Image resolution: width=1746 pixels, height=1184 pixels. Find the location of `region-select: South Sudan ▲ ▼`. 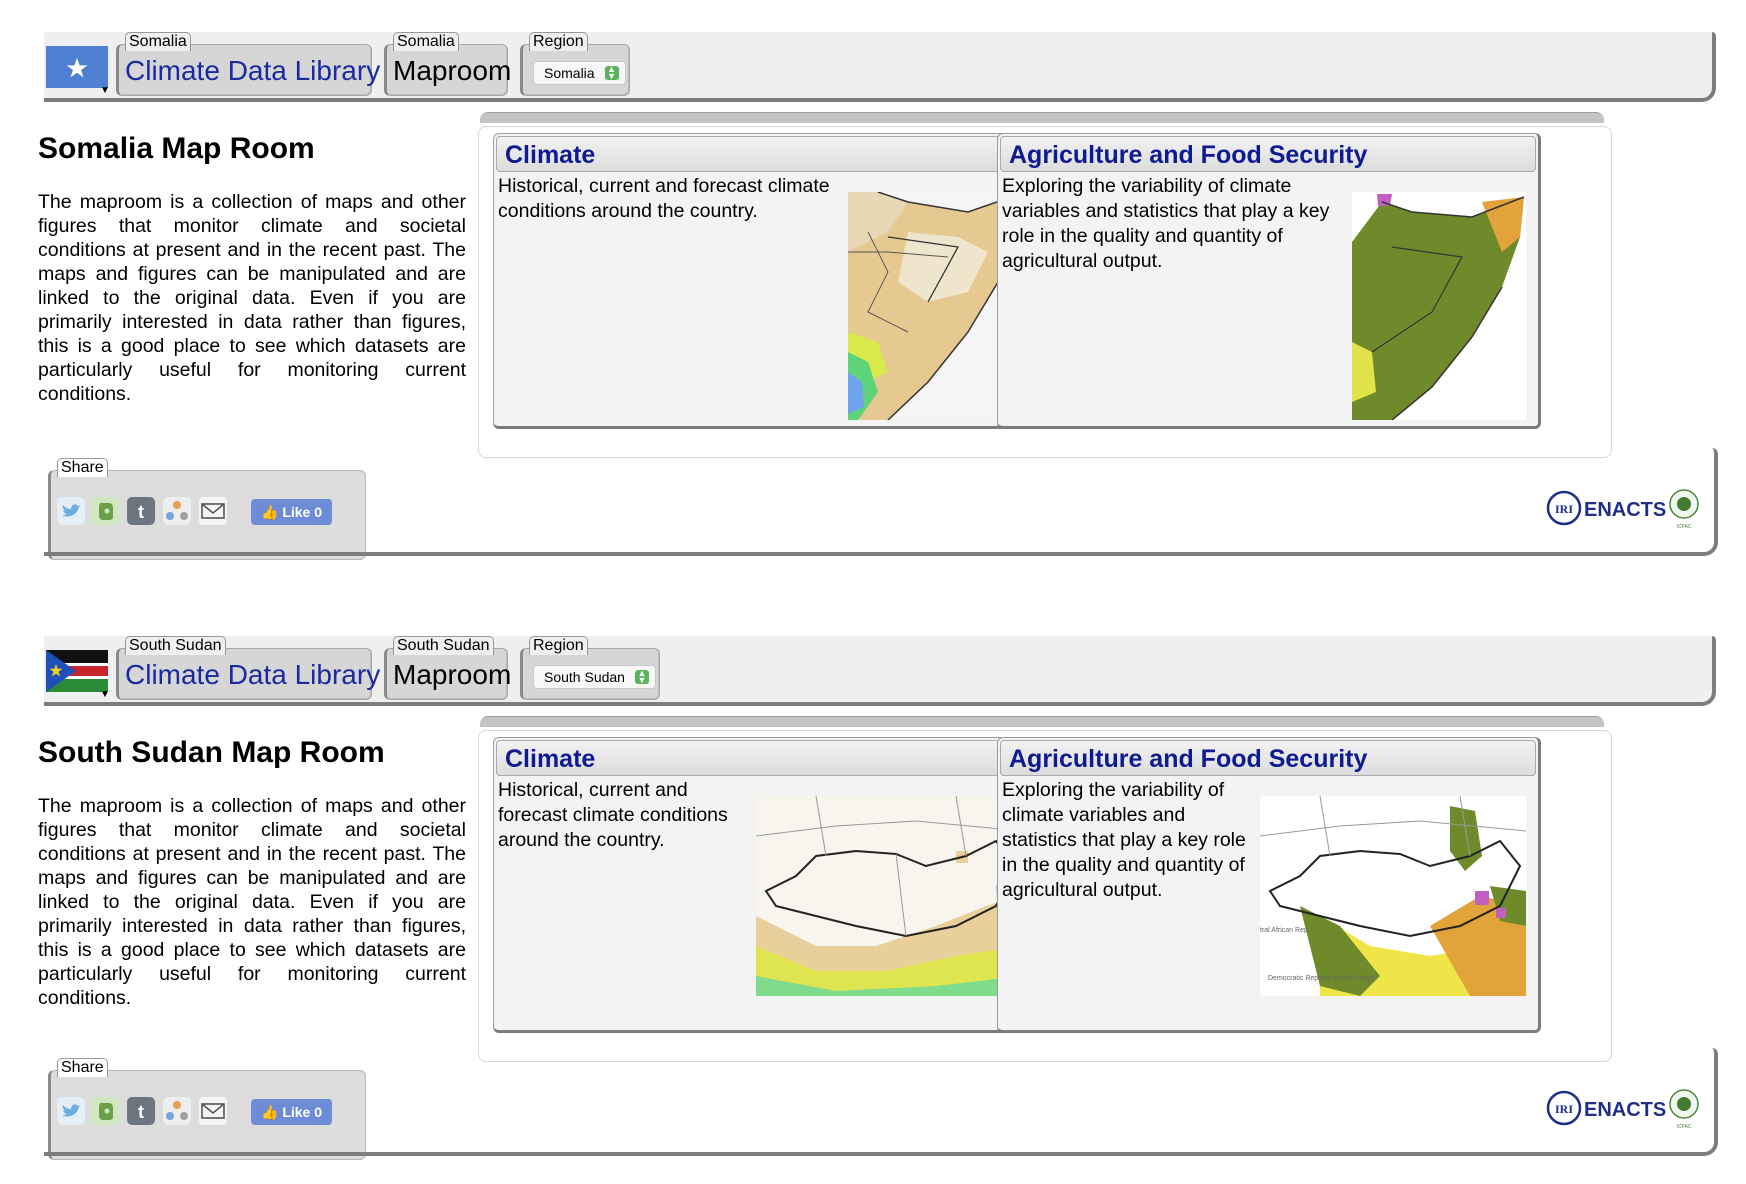

region-select: South Sudan ▲ ▼ is located at coordinates (594, 677).